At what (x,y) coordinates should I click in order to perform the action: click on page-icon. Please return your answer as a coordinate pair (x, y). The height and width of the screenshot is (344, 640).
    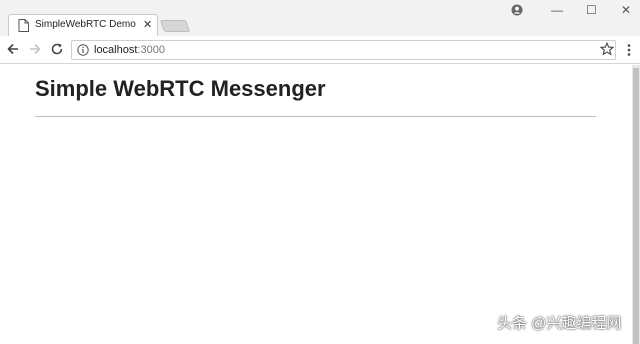
    Looking at the image, I should click on (23, 25).